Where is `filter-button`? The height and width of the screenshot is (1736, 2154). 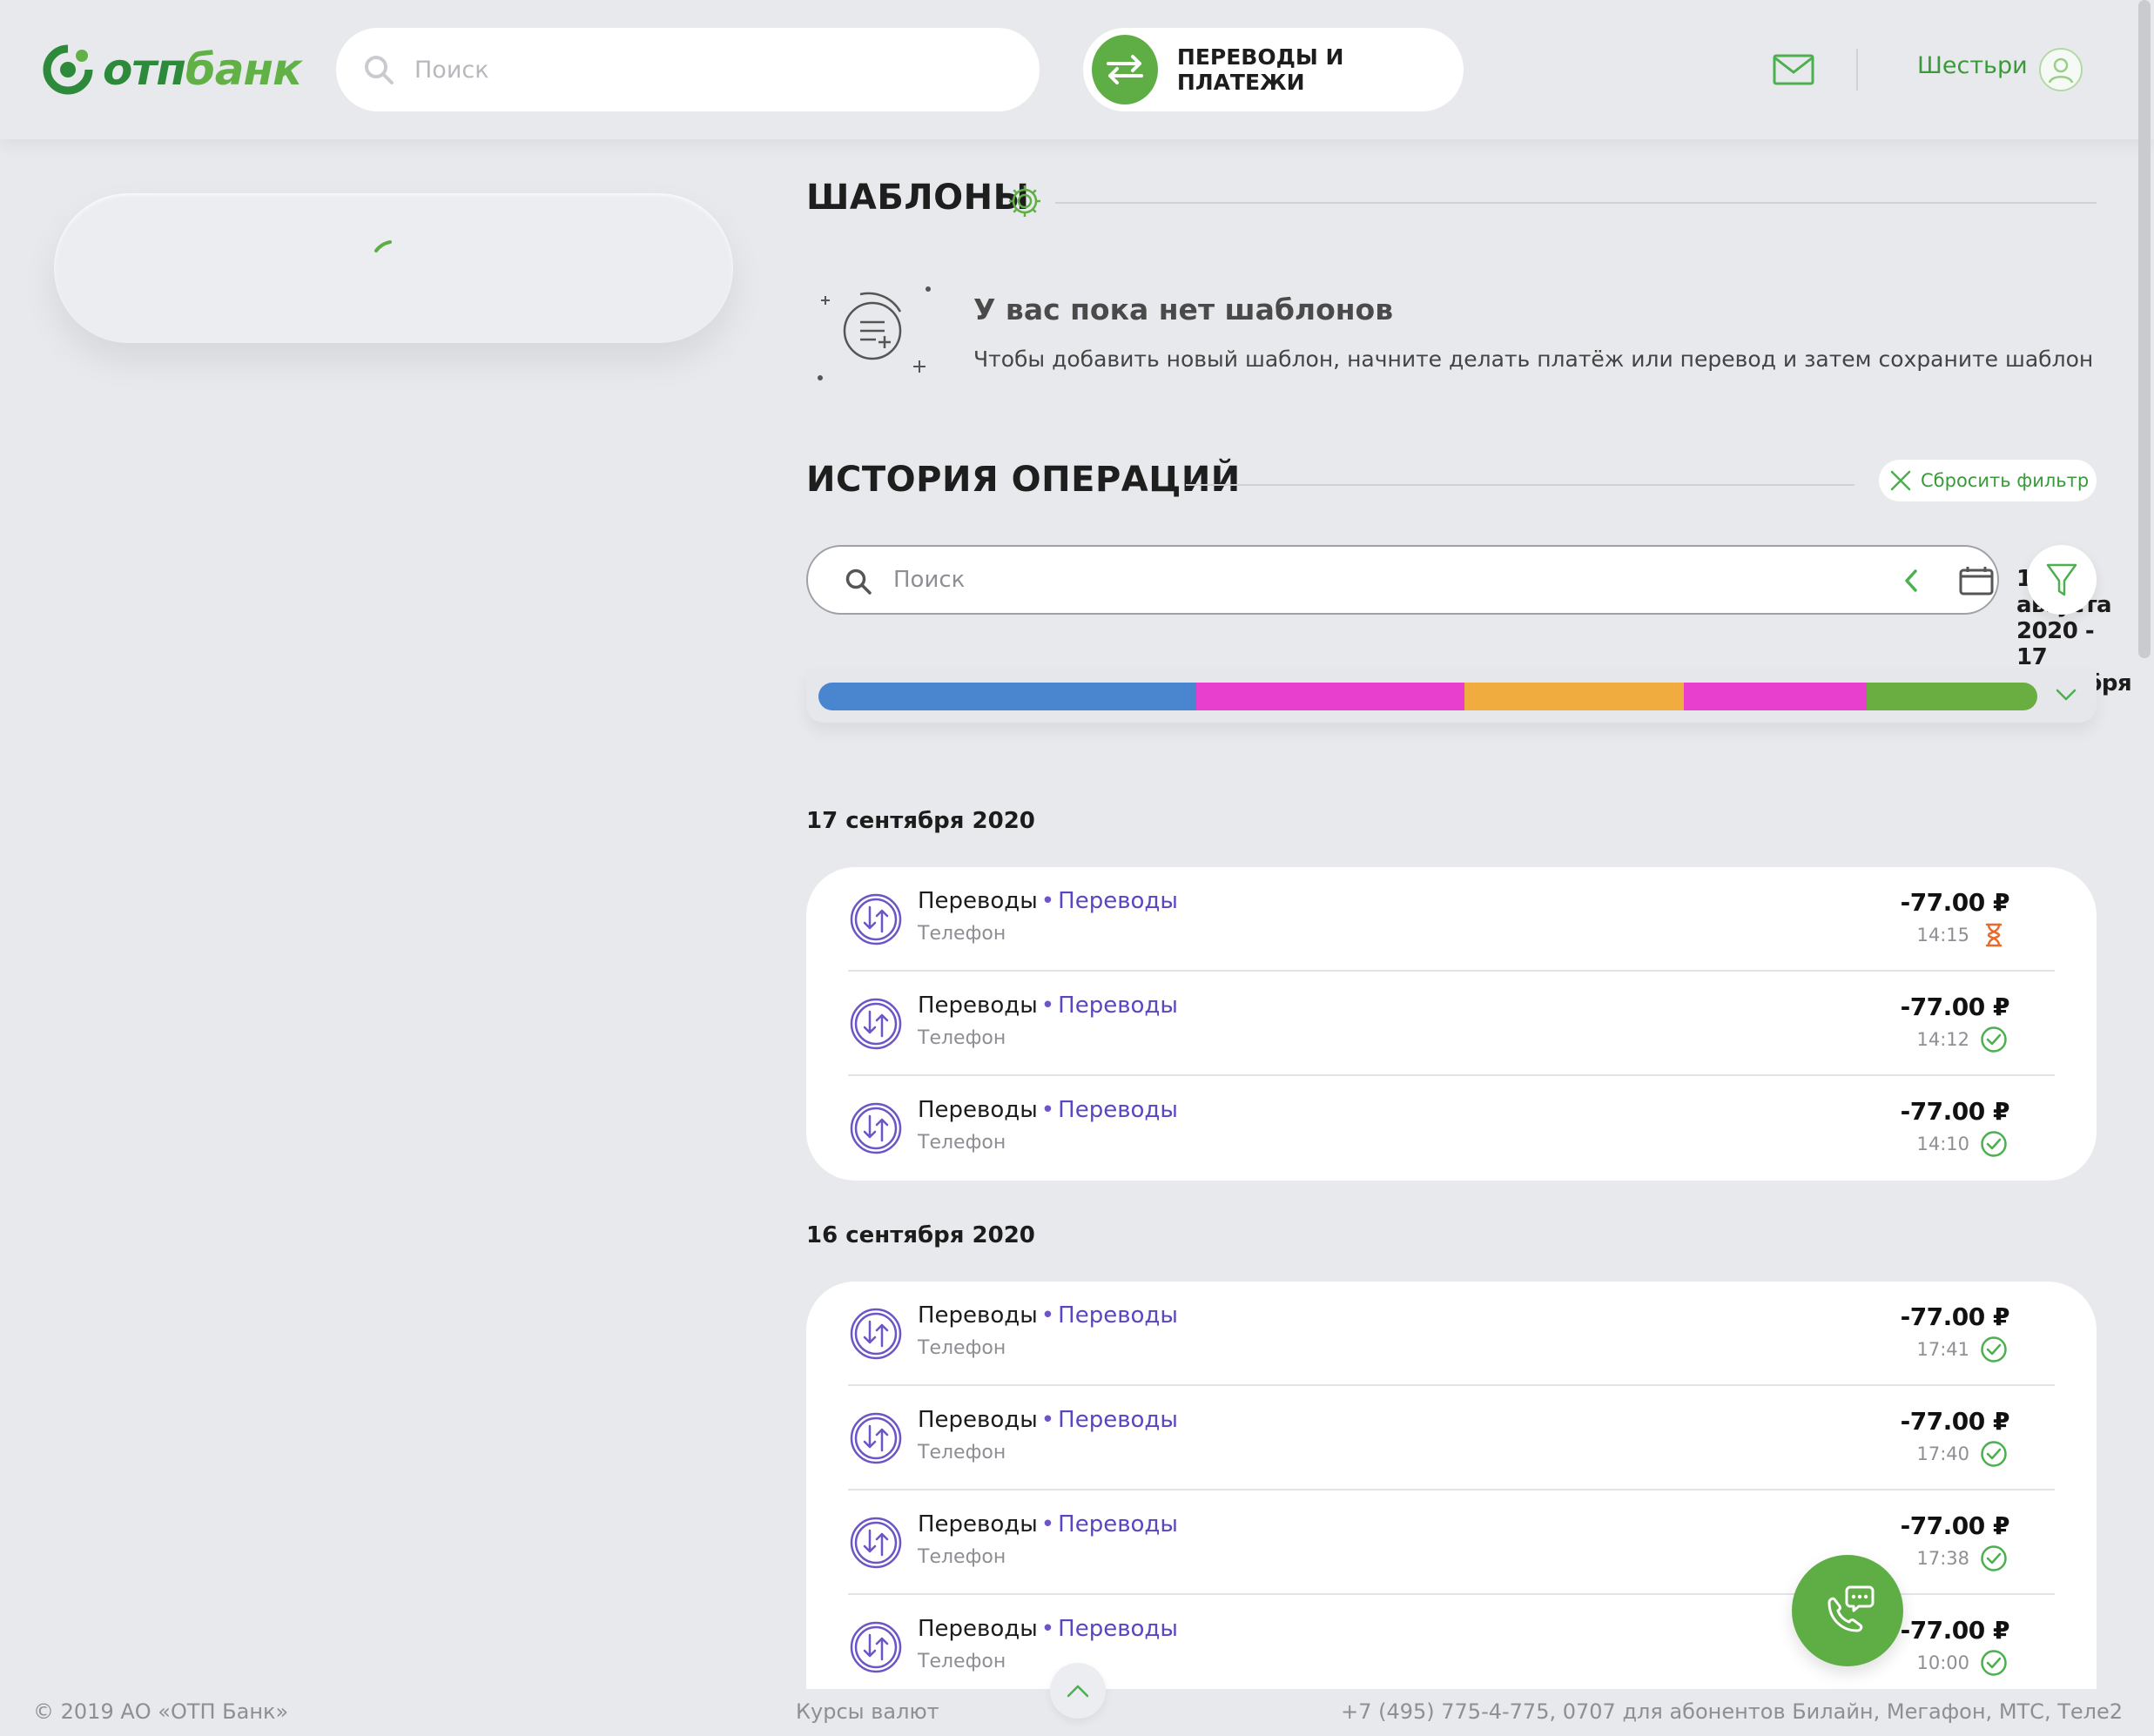 filter-button is located at coordinates (2062, 580).